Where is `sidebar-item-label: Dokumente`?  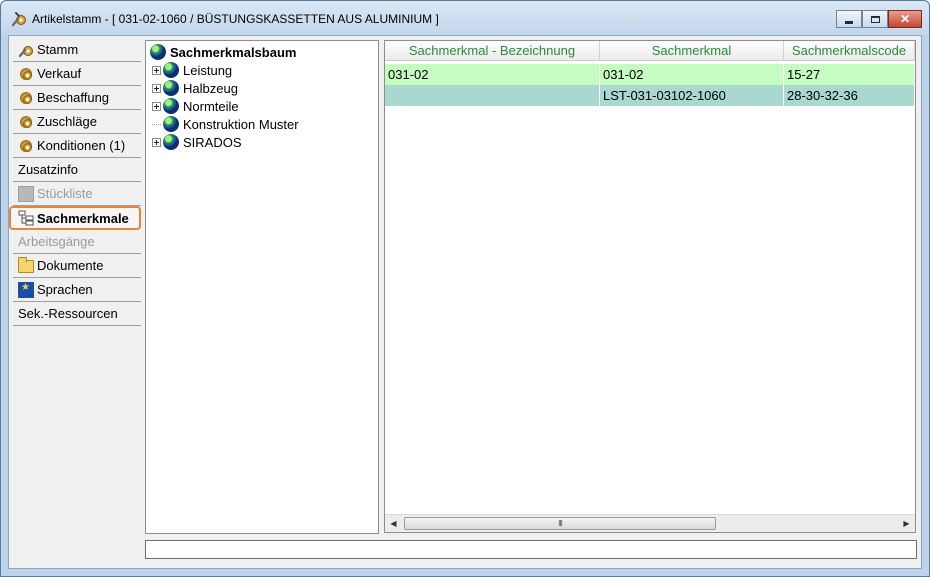
sidebar-item-label: Dokumente is located at coordinates (70, 265).